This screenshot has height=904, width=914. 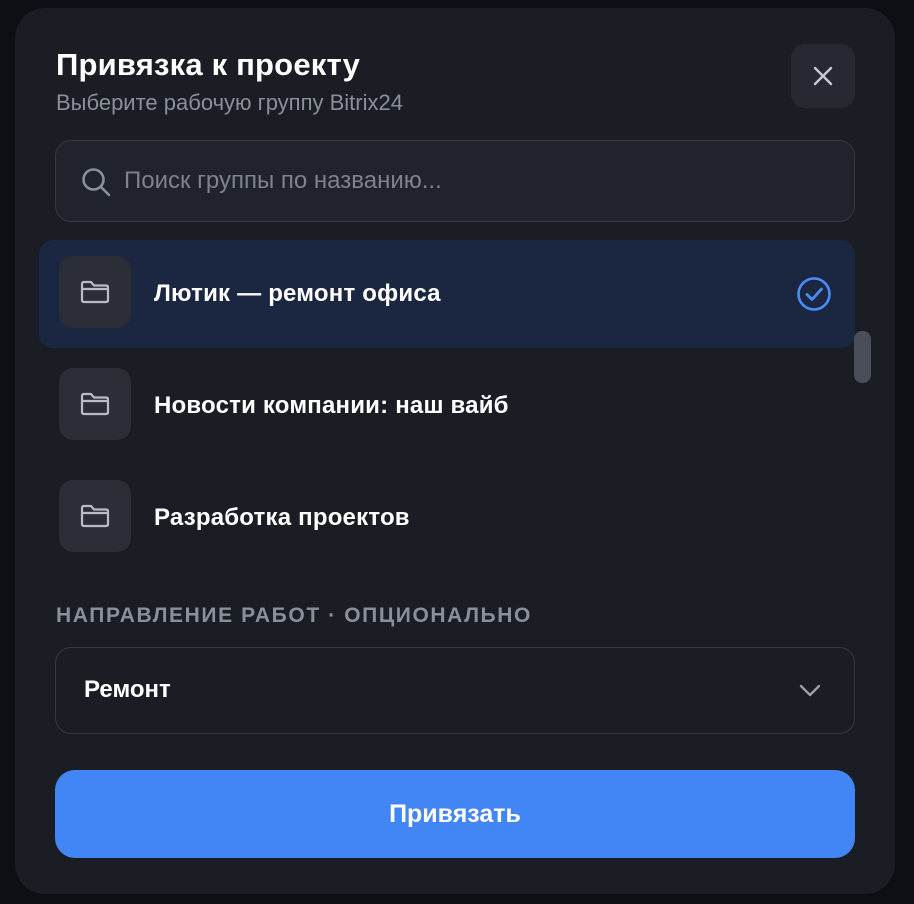 I want to click on search-field, so click(x=455, y=181).